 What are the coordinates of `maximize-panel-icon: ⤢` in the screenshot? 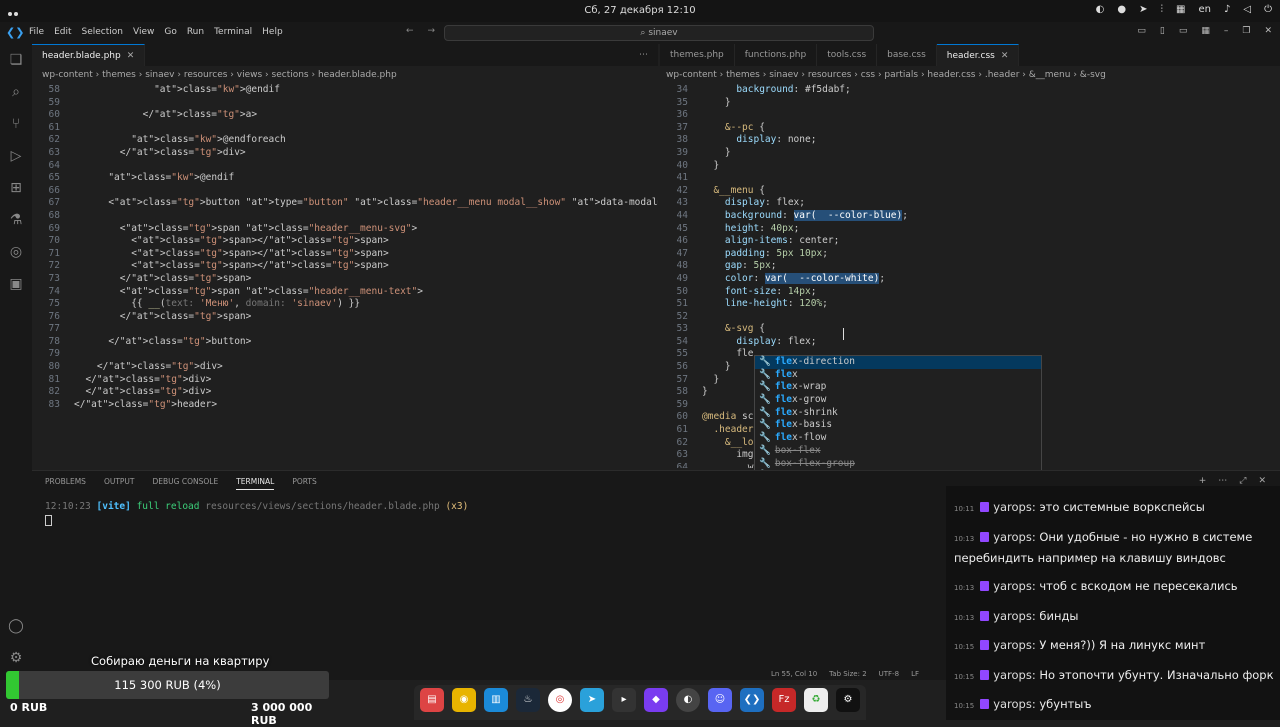 It's located at (1242, 481).